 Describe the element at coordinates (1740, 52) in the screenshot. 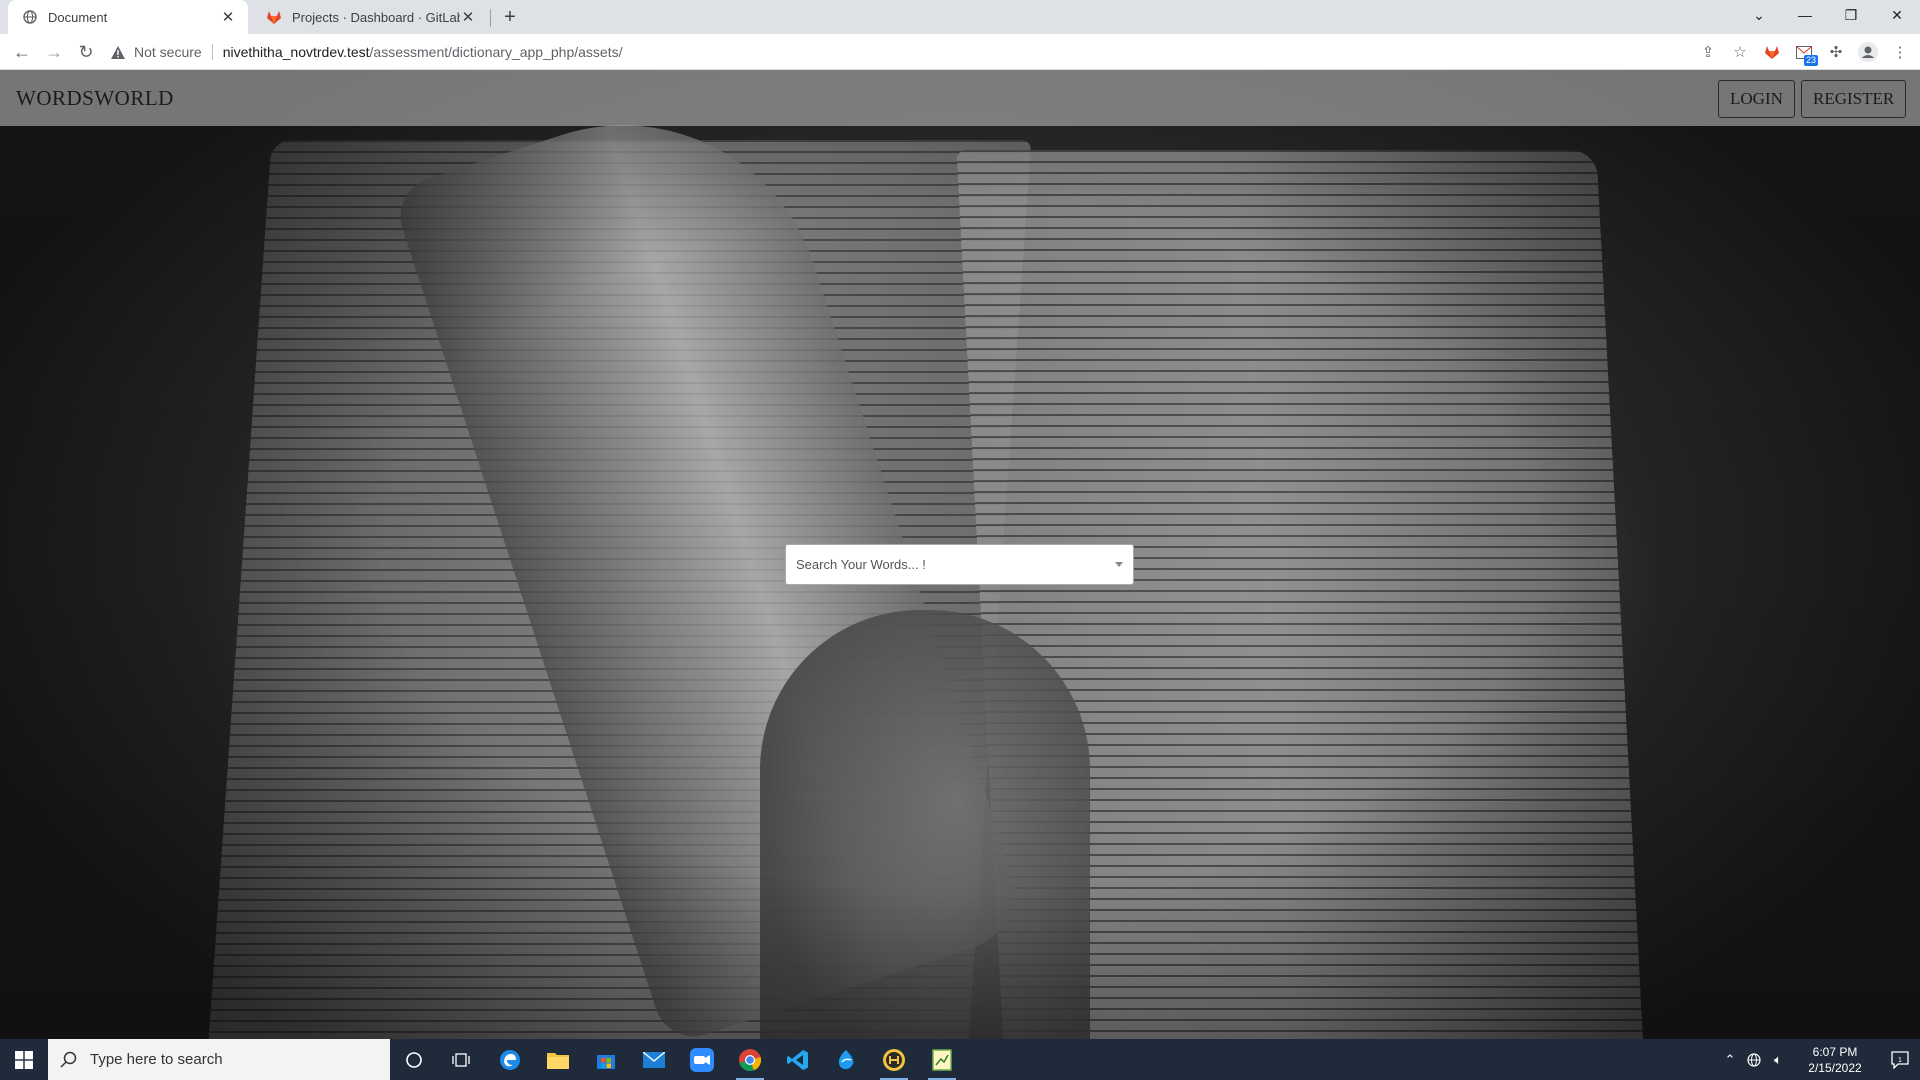

I see `bookmark-star-icon: ☆` at that location.